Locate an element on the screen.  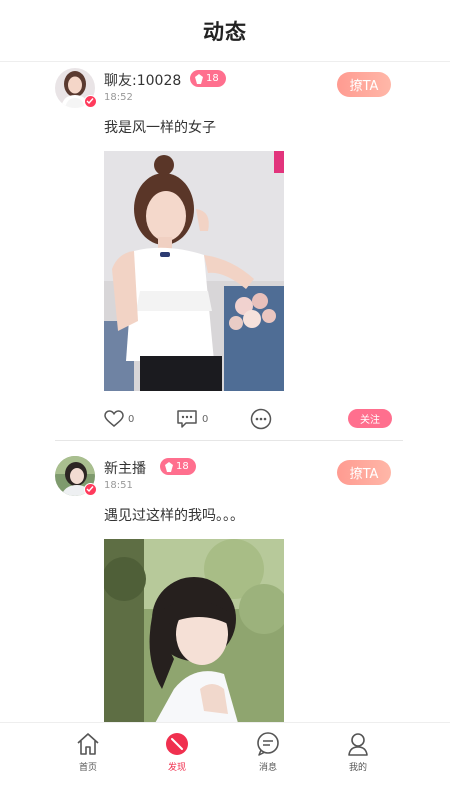
like-action: 0 is located at coordinates (119, 419).